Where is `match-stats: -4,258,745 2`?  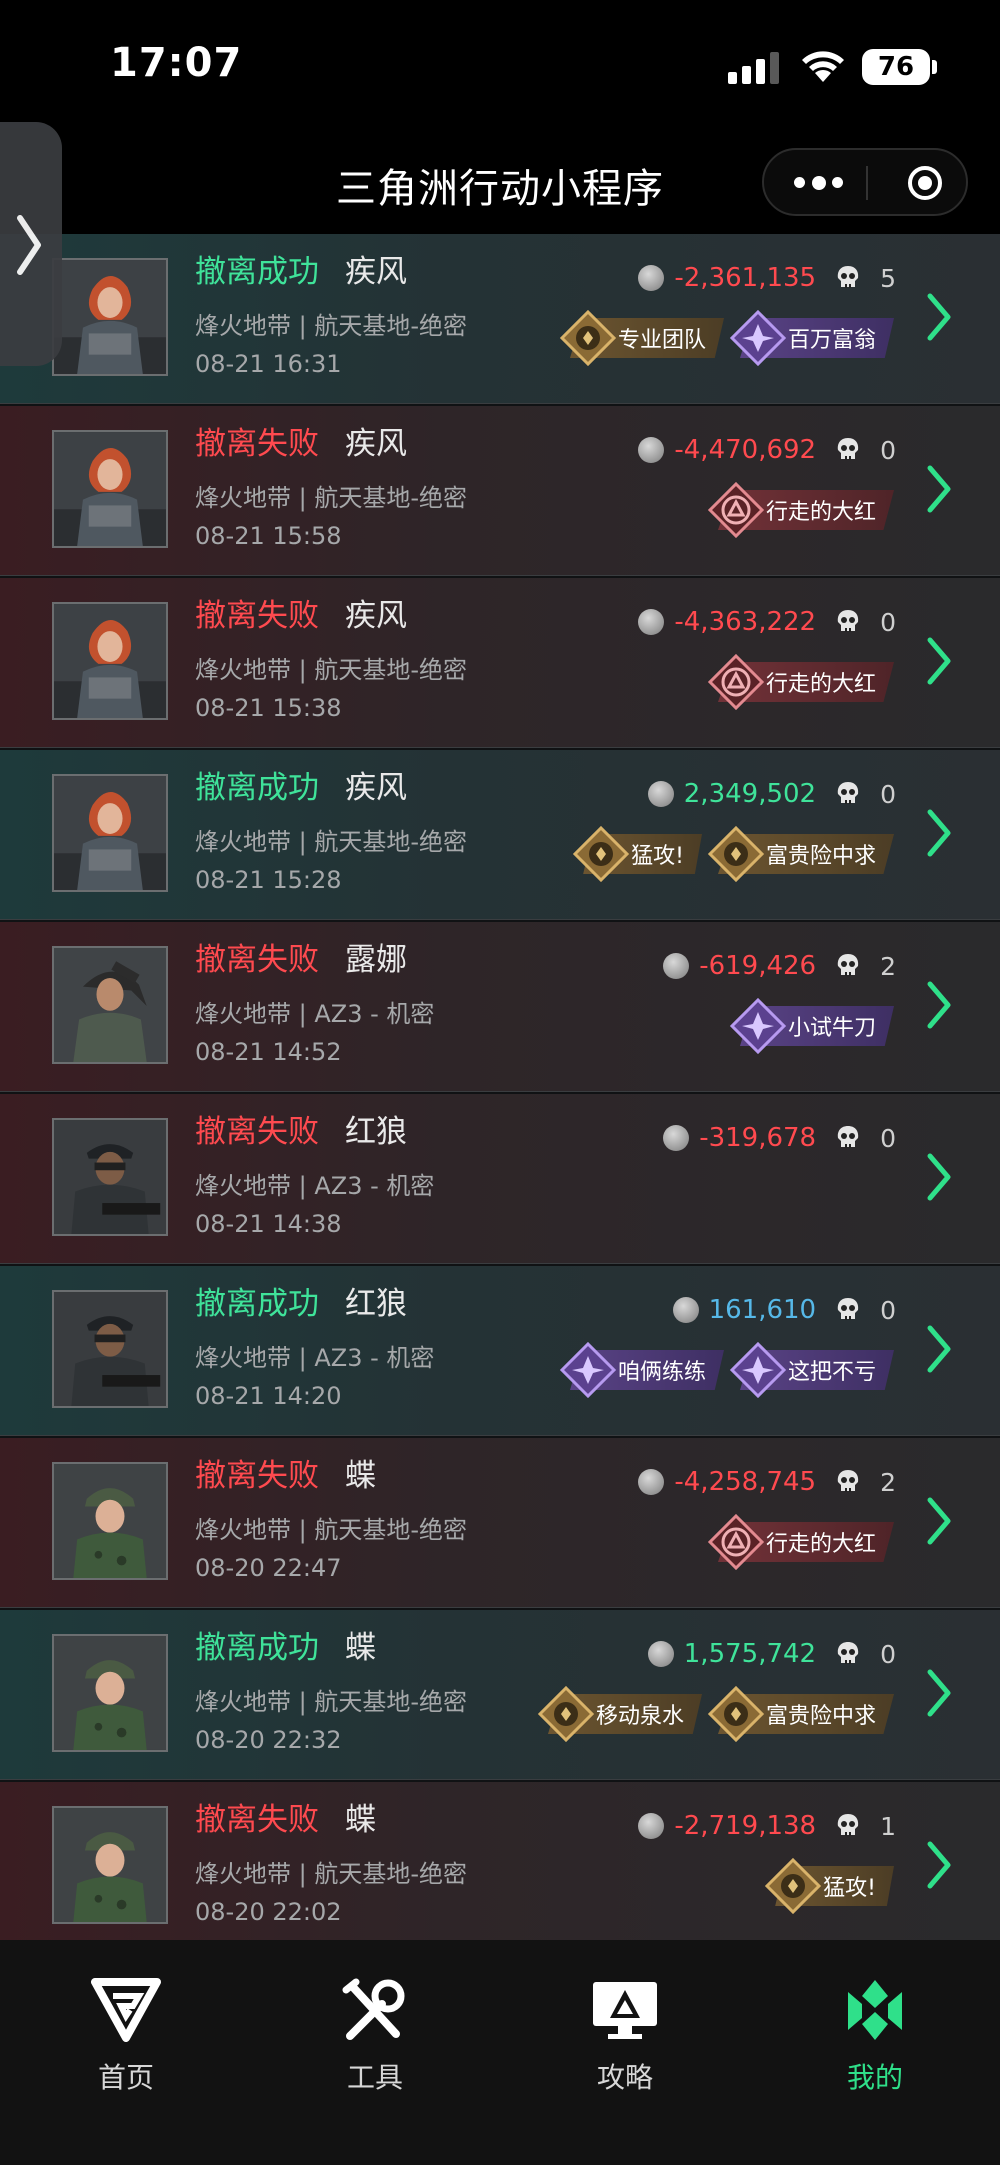 match-stats: -4,258,745 2 is located at coordinates (767, 1482).